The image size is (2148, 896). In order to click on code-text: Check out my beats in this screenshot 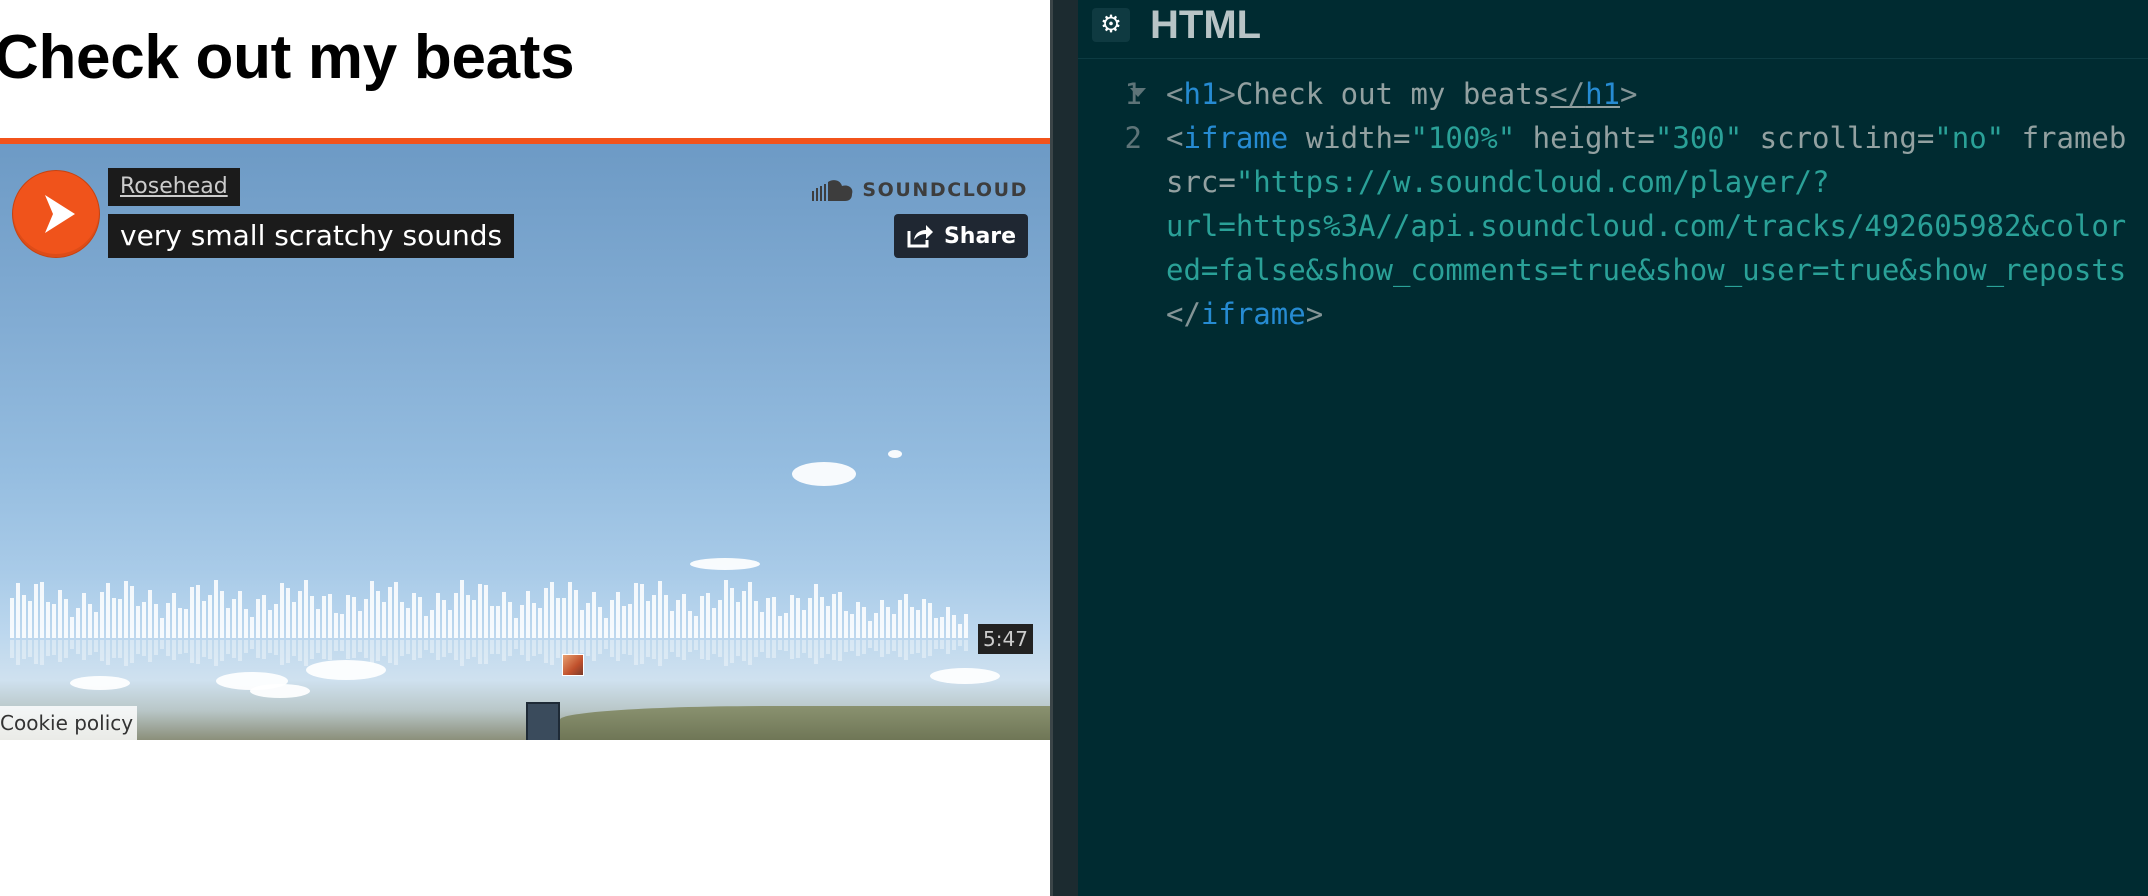, I will do `click(1393, 94)`.